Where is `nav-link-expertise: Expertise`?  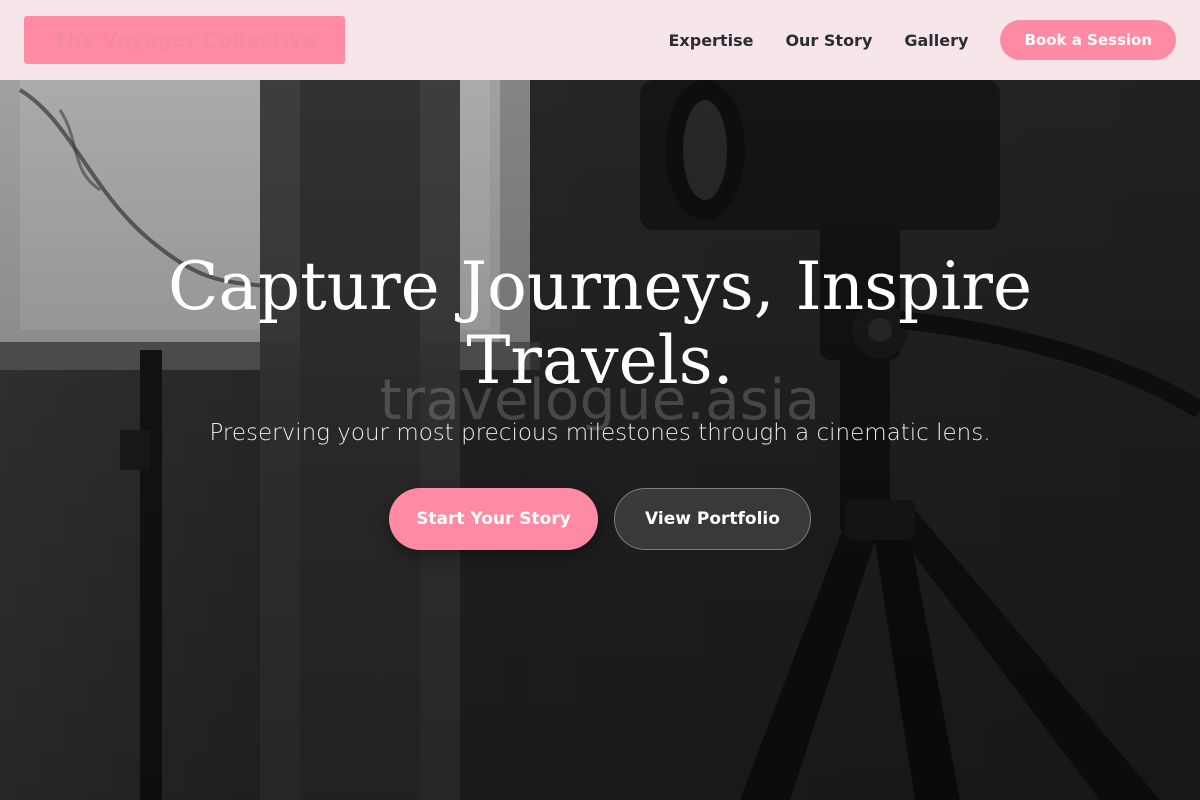
nav-link-expertise: Expertise is located at coordinates (710, 40).